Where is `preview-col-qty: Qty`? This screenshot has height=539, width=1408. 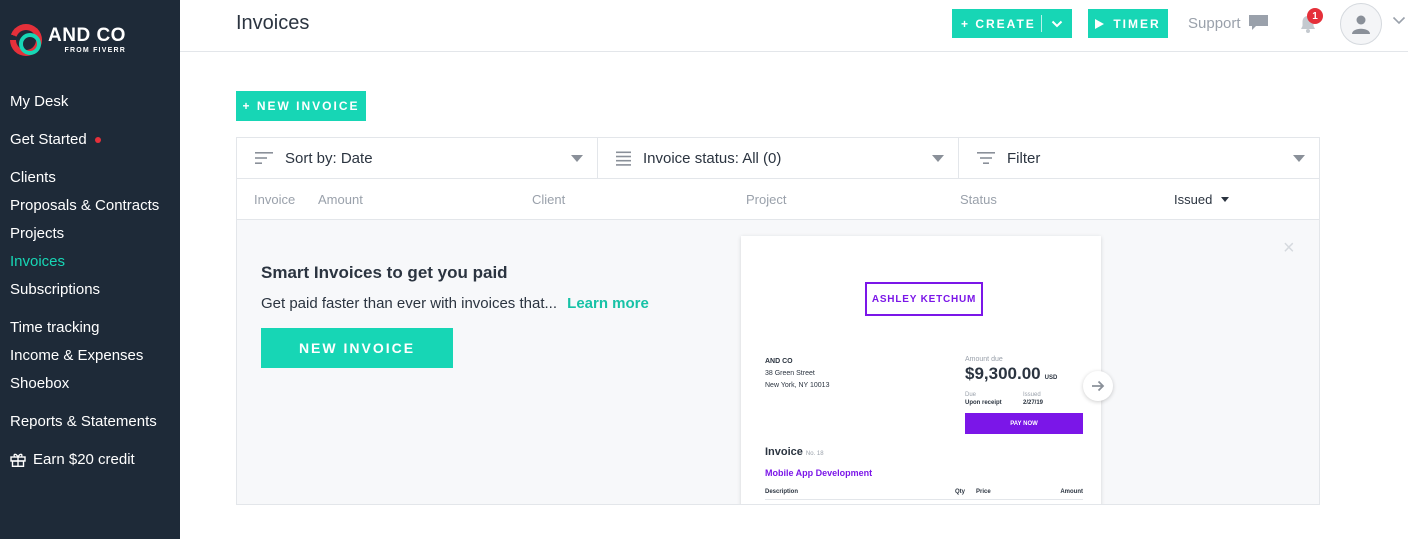
preview-col-qty: Qty is located at coordinates (960, 492).